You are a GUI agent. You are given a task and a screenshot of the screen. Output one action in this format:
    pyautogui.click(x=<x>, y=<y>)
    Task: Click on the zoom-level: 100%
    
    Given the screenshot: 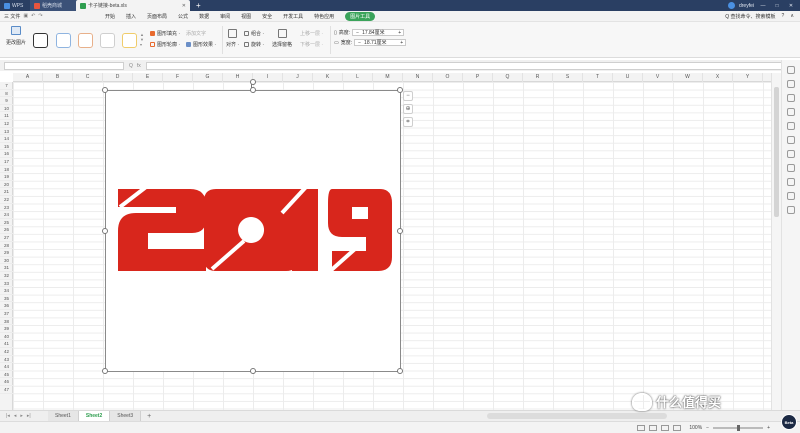 What is the action you would take?
    pyautogui.click(x=695, y=428)
    